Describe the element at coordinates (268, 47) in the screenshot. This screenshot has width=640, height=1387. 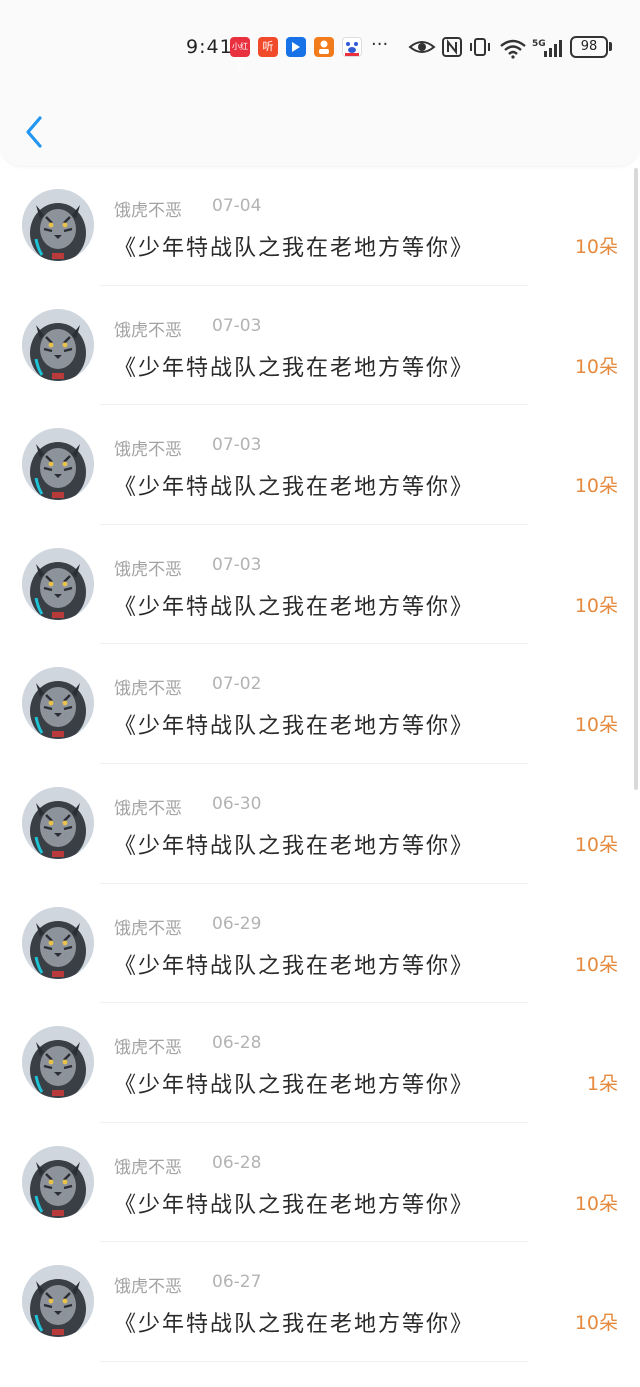
I see `listen-app-icon: 听` at that location.